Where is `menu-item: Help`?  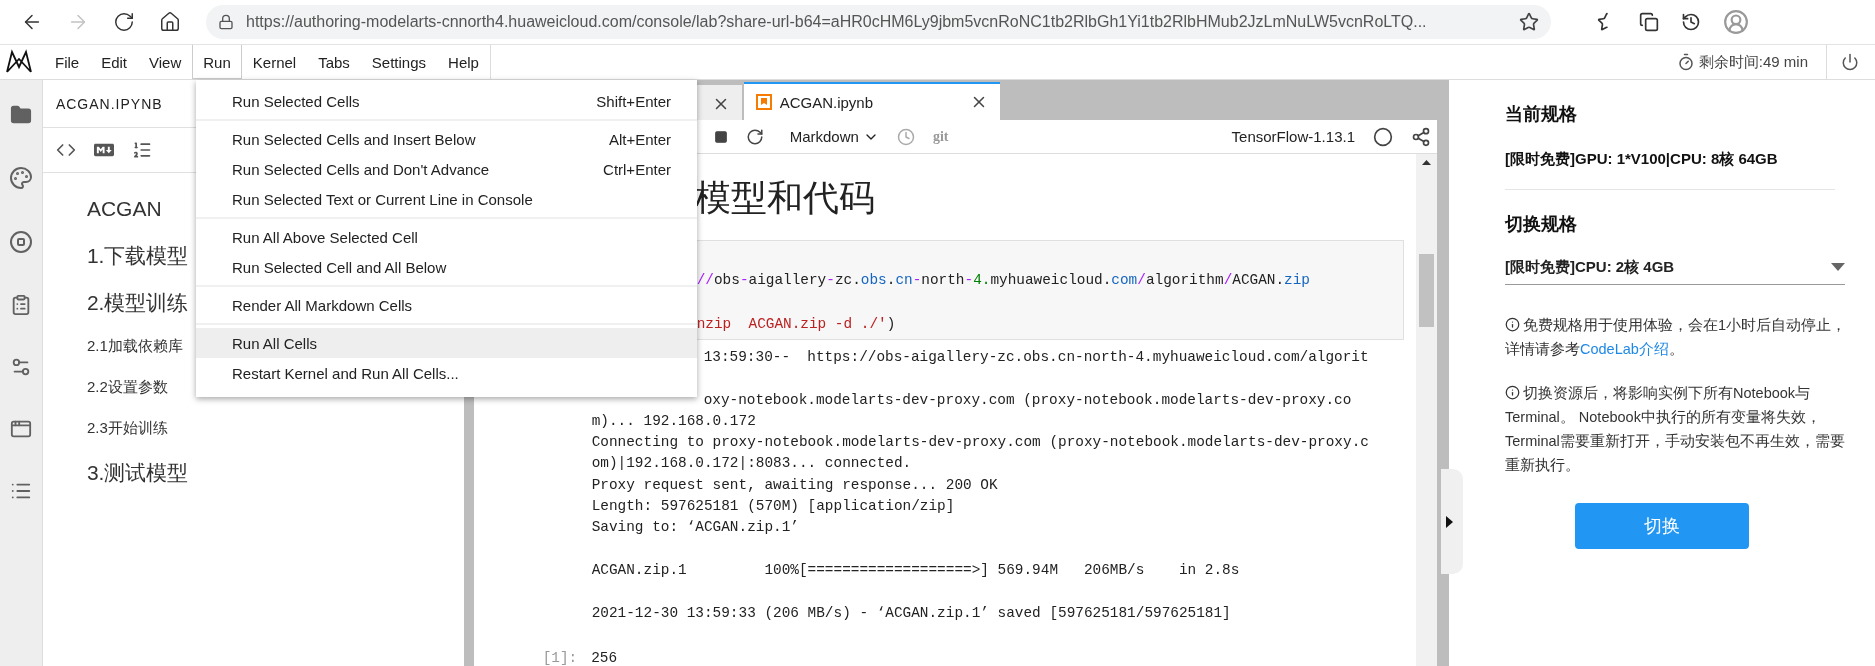 menu-item: Help is located at coordinates (463, 62).